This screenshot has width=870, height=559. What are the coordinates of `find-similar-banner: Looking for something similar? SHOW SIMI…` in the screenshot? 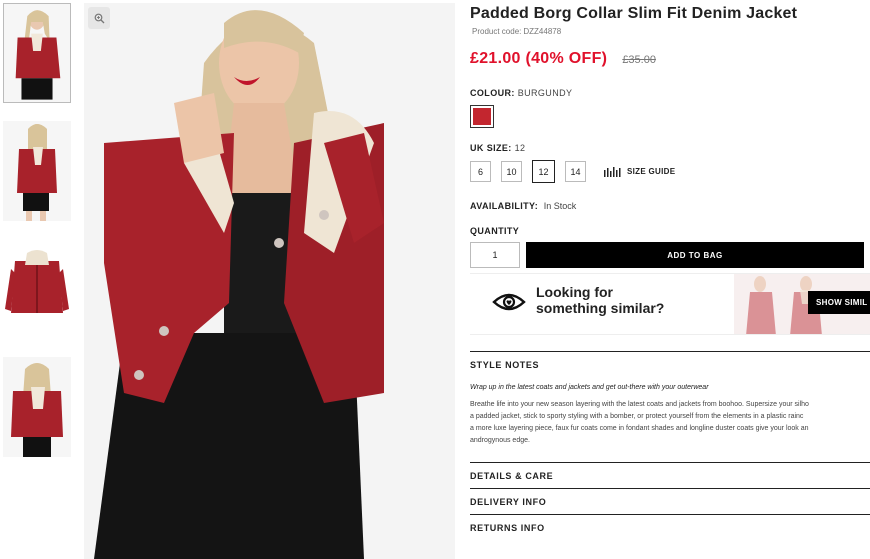 It's located at (670, 304).